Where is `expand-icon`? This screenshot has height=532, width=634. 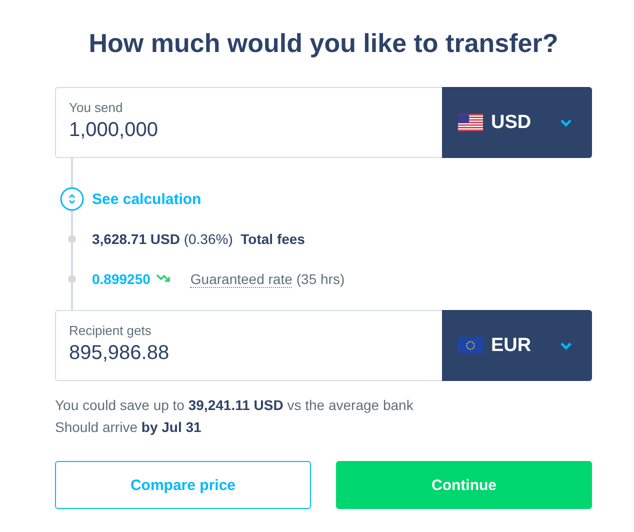
expand-icon is located at coordinates (72, 199).